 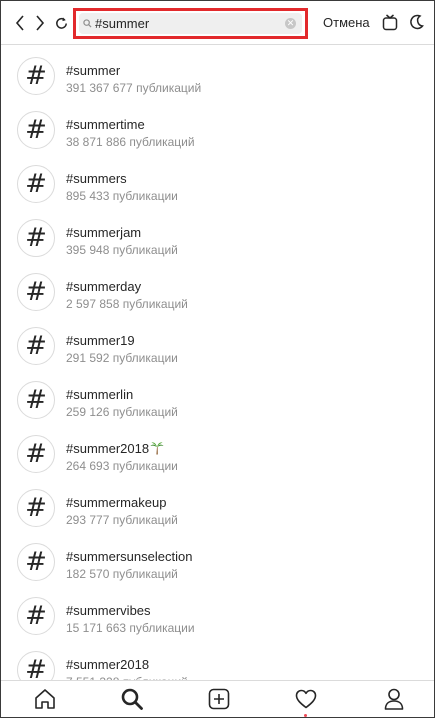 I want to click on post-count: 259 126 публикаций, so click(x=122, y=412).